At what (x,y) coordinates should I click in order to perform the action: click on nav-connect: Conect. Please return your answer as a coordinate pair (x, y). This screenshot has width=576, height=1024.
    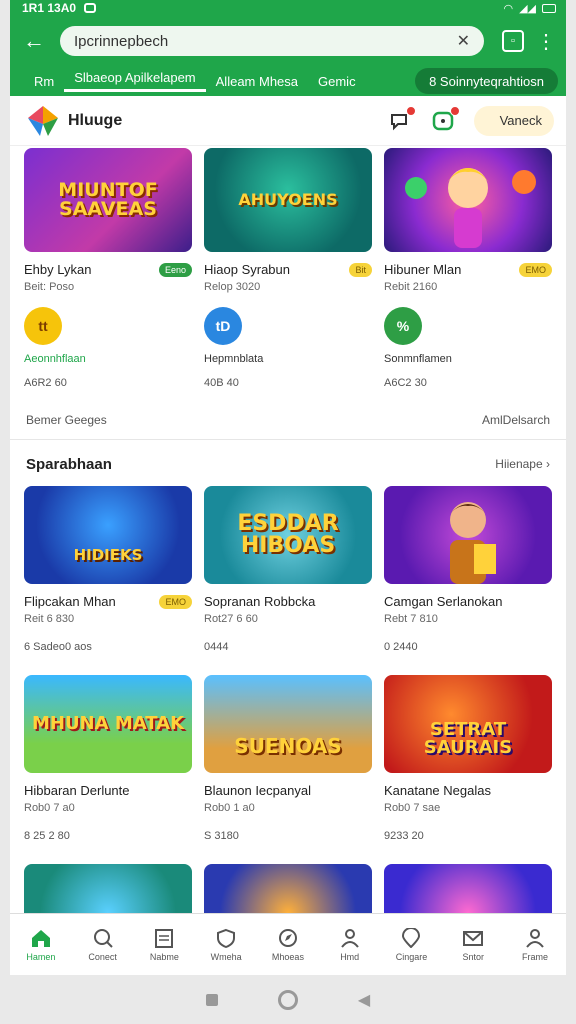
    Looking at the image, I should click on (103, 945).